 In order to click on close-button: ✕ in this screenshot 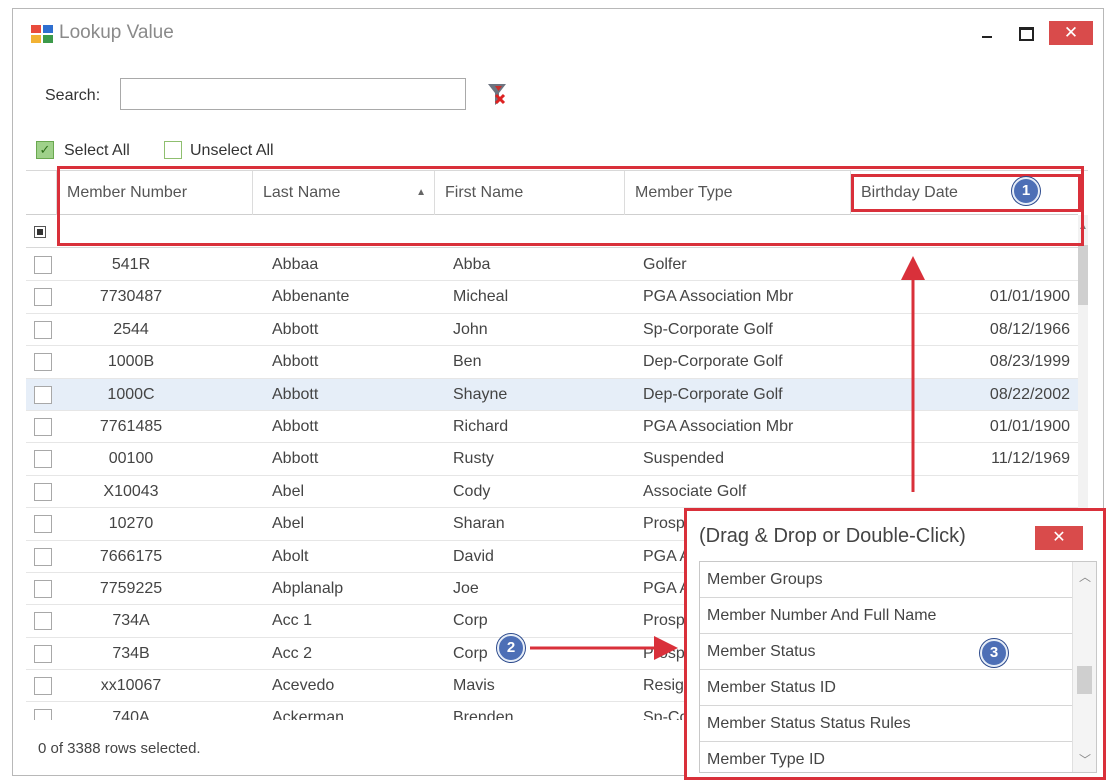, I will do `click(1071, 33)`.